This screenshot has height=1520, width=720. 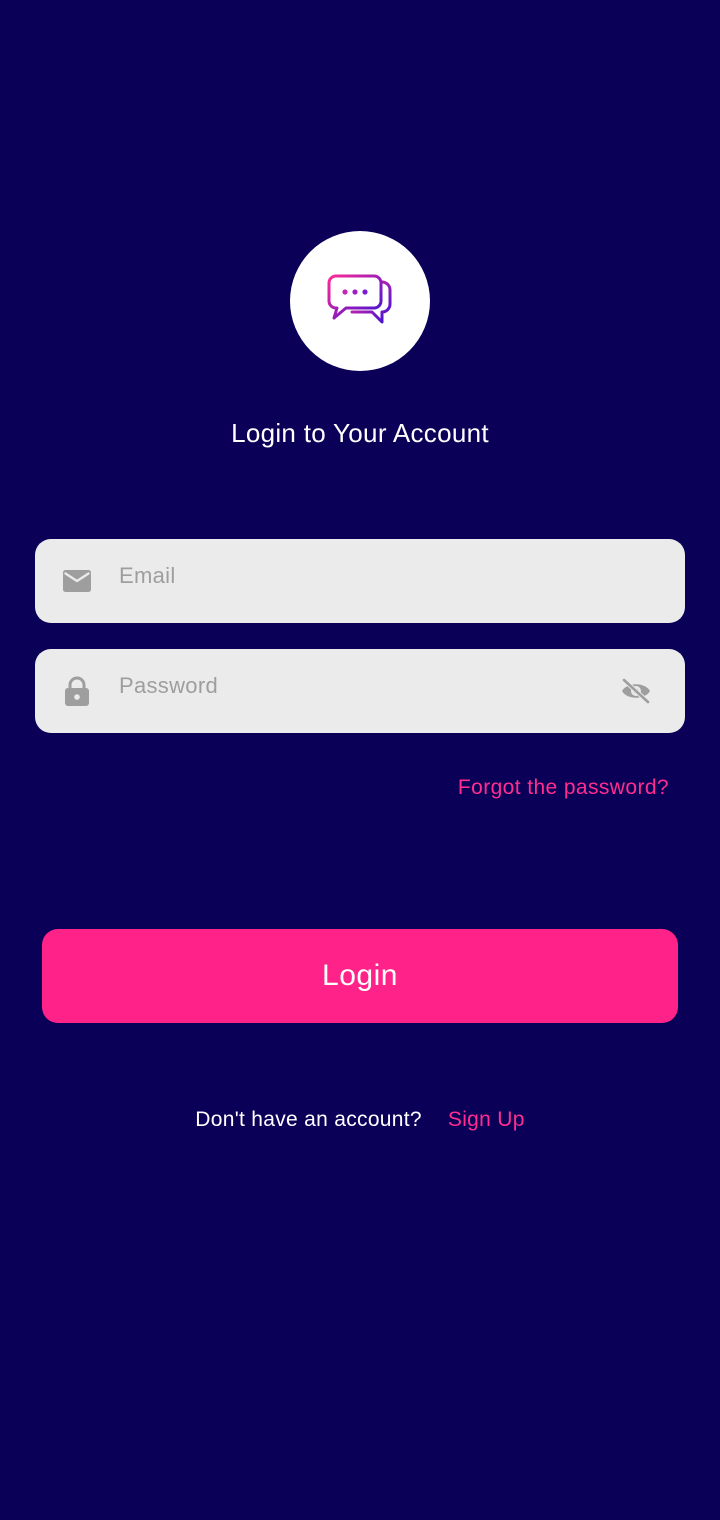 What do you see at coordinates (563, 788) in the screenshot?
I see `forgot-password-link: Forgot the password?` at bounding box center [563, 788].